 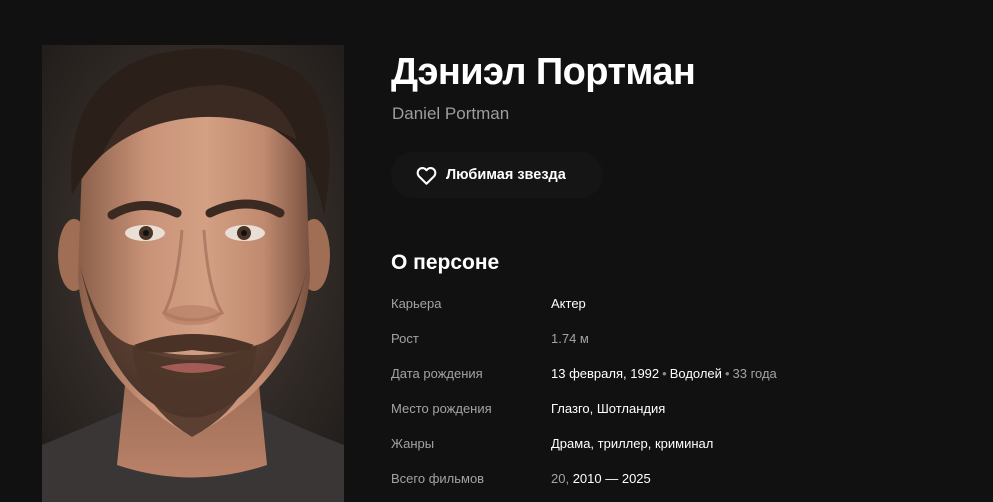 What do you see at coordinates (671, 408) in the screenshot?
I see `fact-row-birthplace: Место рождения Глазго, Шотландия` at bounding box center [671, 408].